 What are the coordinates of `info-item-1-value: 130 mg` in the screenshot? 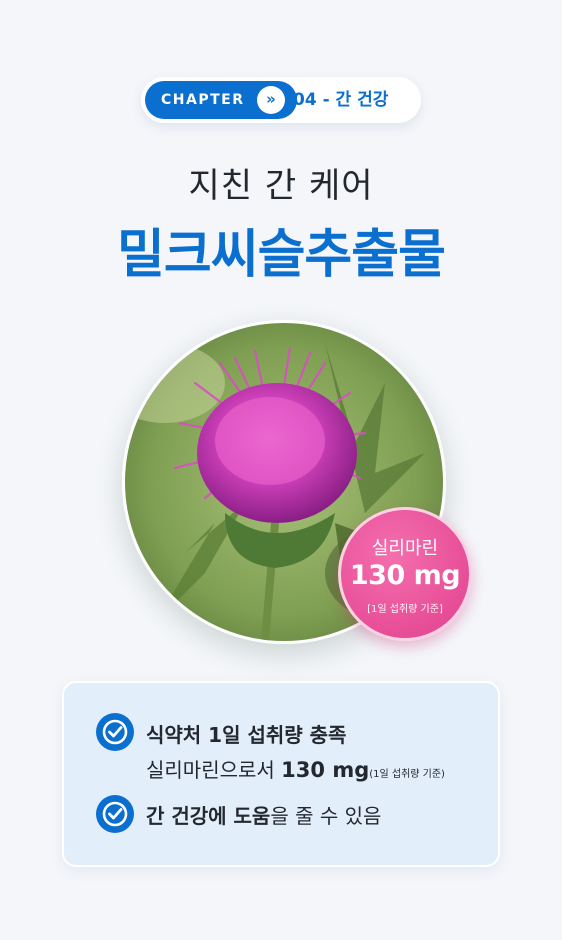 It's located at (325, 770).